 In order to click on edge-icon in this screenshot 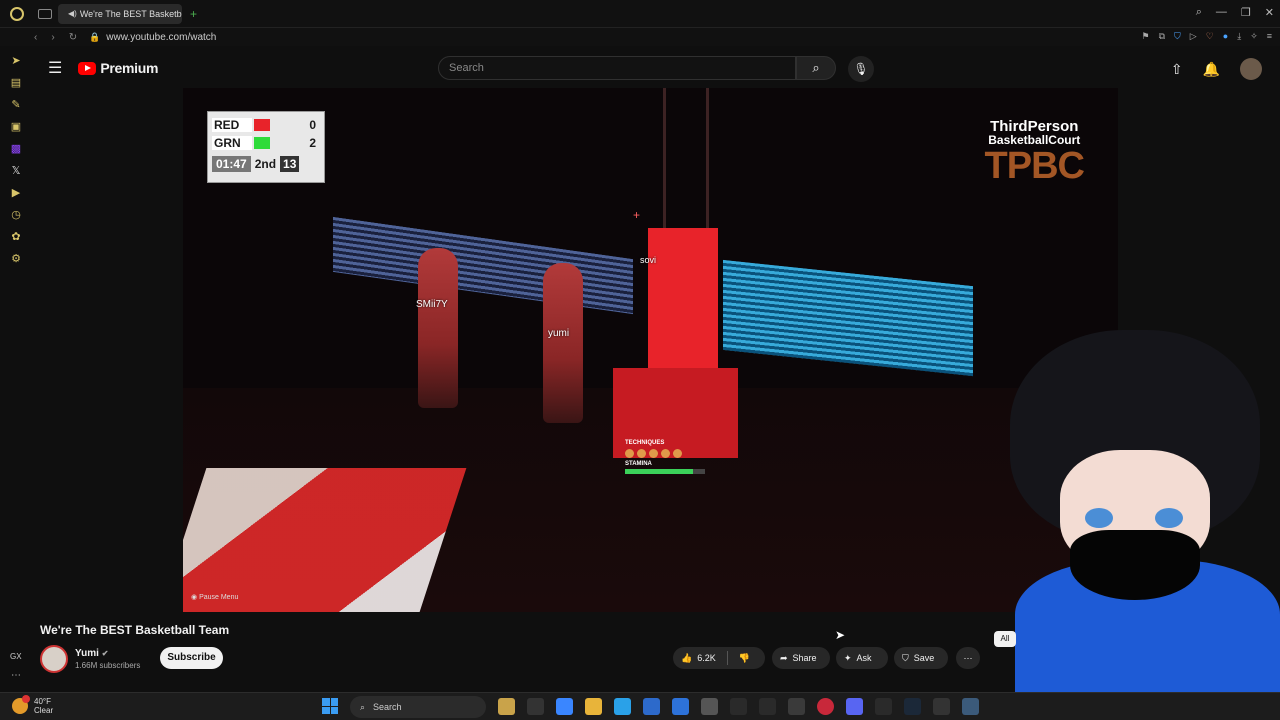, I will do `click(622, 706)`.